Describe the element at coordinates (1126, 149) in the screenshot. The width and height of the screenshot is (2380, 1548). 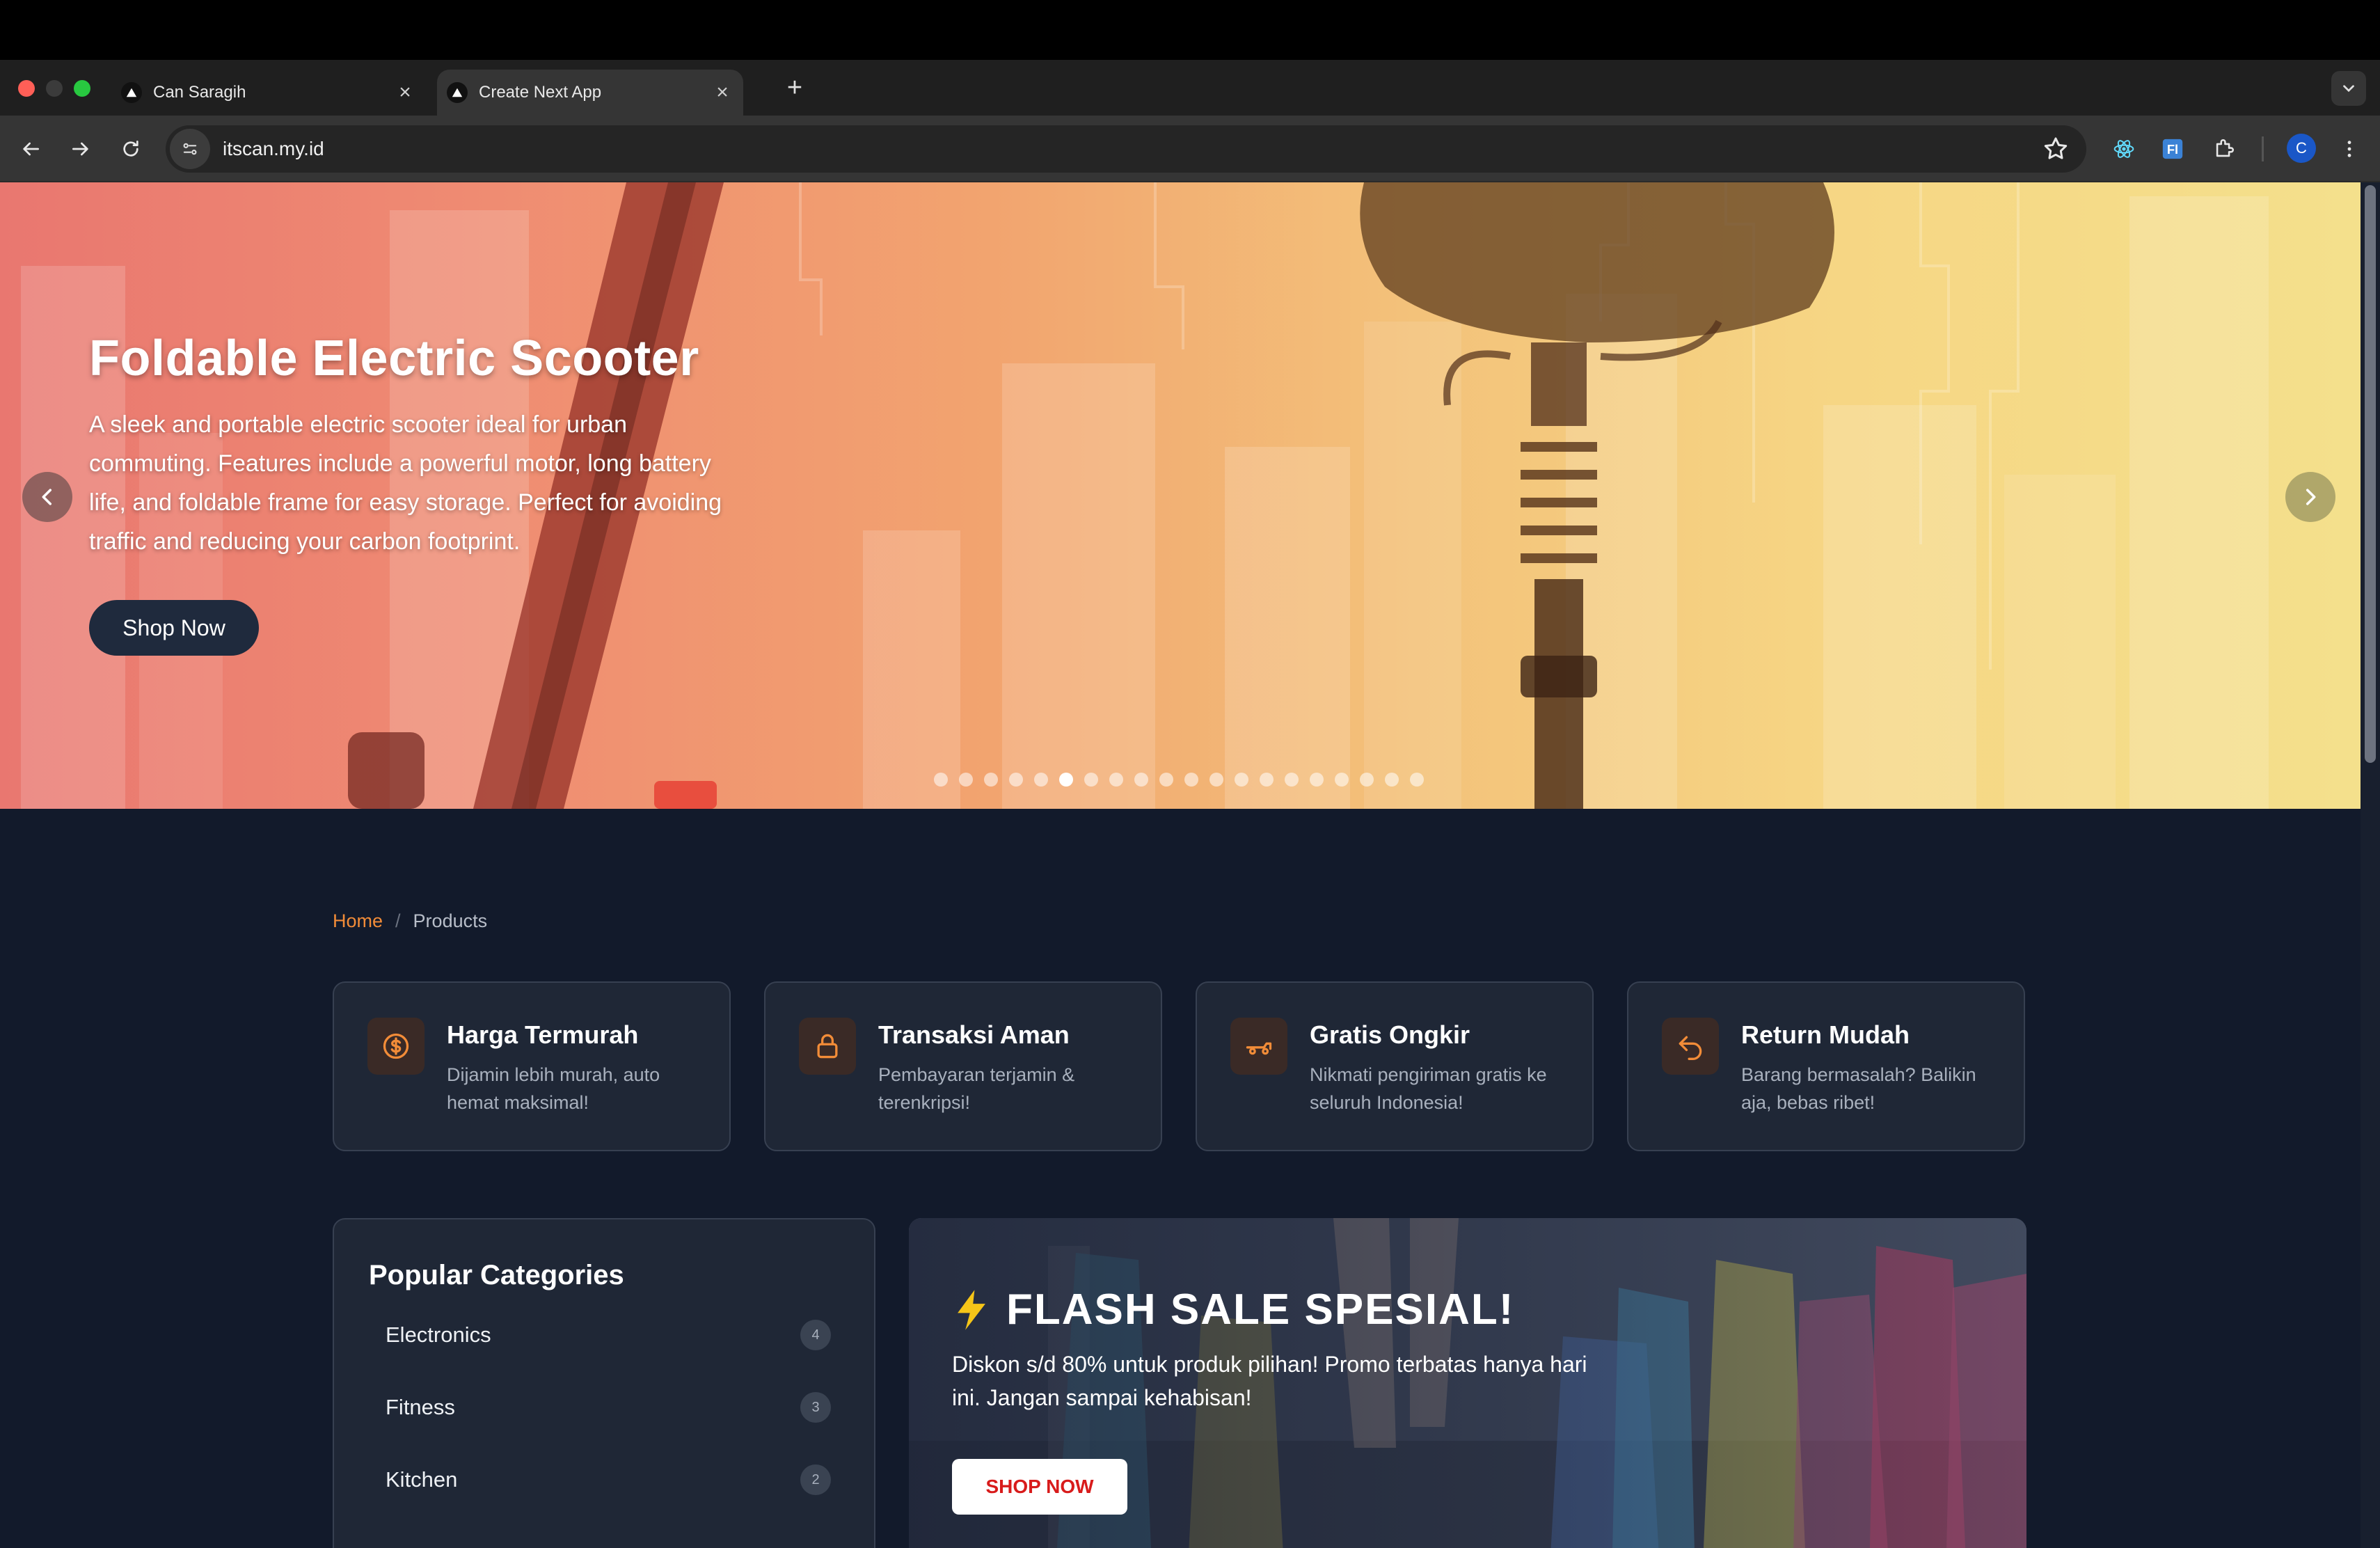
I see `address-bar: itscan.my.id` at that location.